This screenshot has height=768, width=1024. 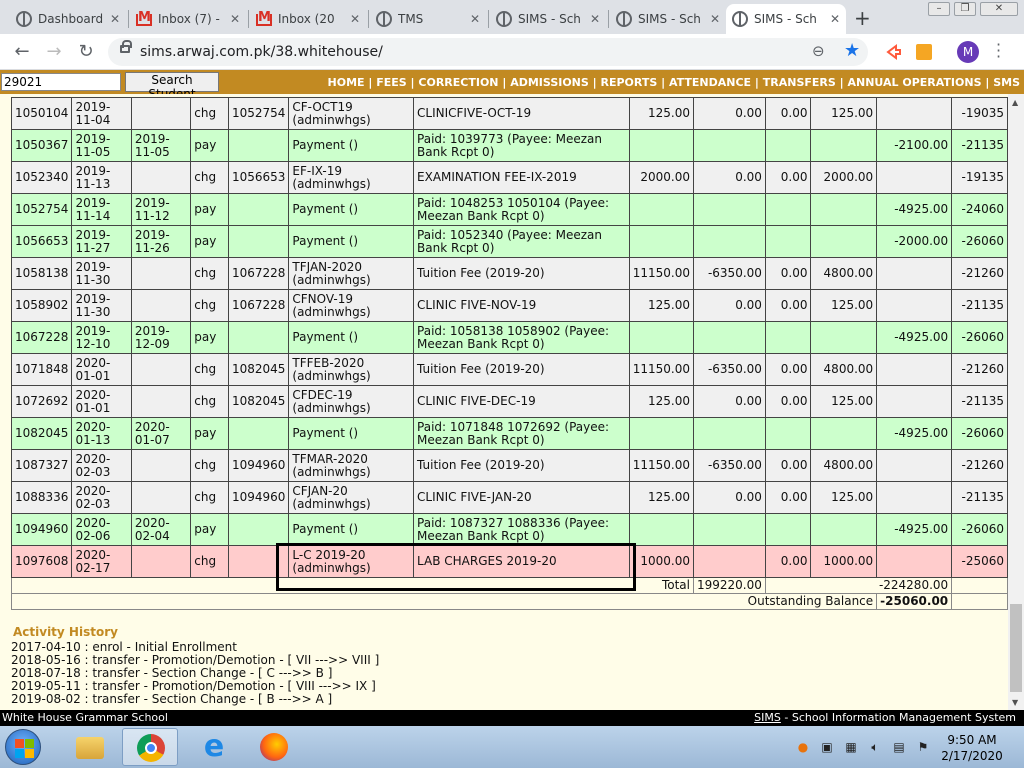 What do you see at coordinates (41, 209) in the screenshot?
I see `cell-receipt-id: 1052754` at bounding box center [41, 209].